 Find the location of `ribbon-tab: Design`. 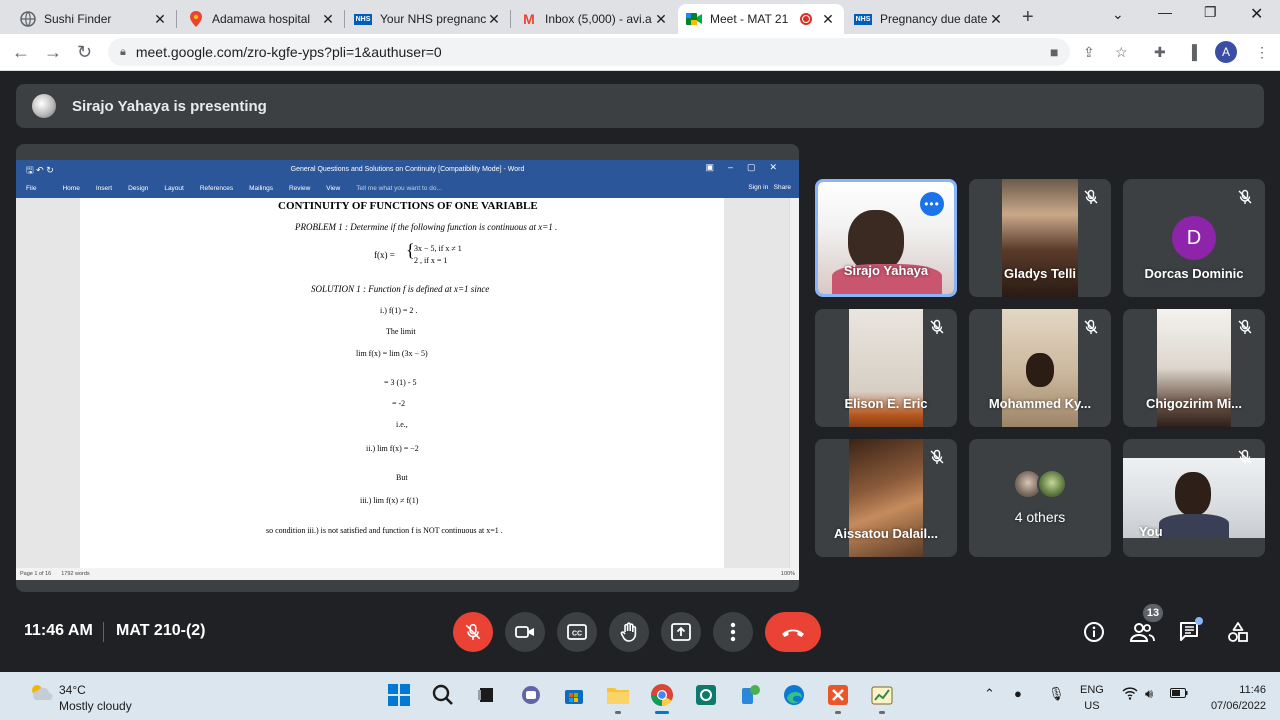

ribbon-tab: Design is located at coordinates (138, 188).